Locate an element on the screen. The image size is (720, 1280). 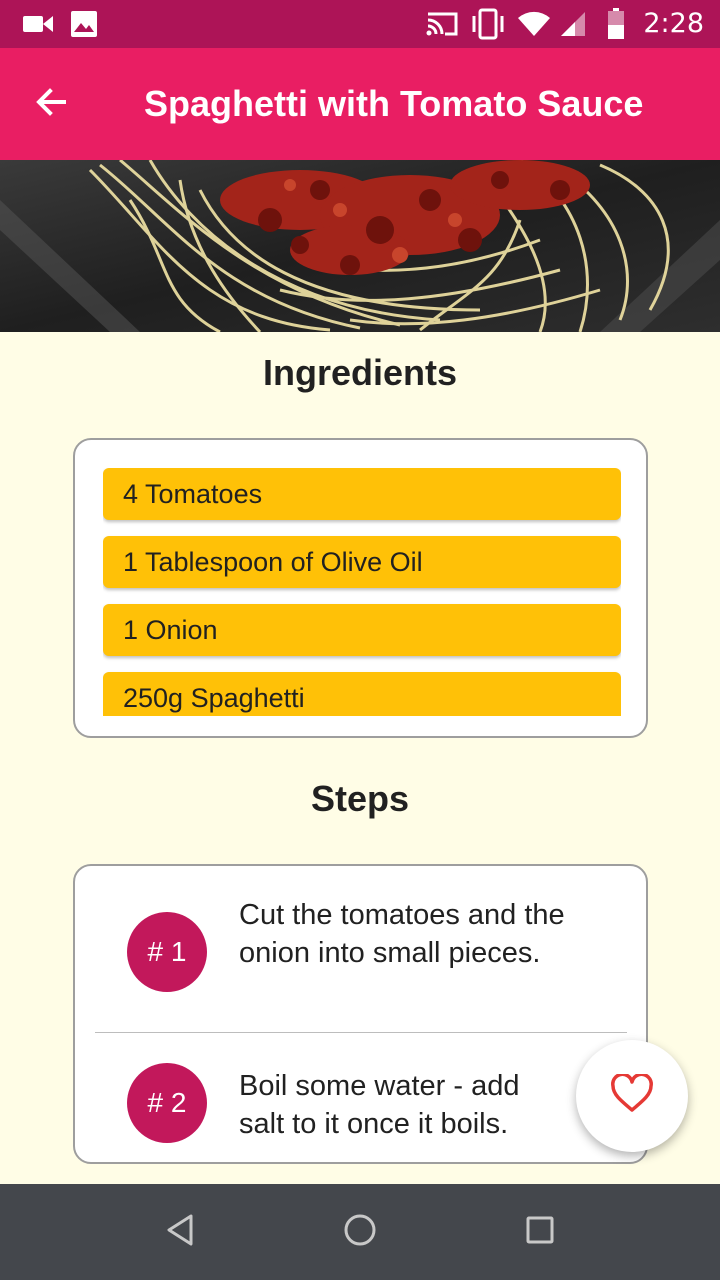
recipe-hero-image is located at coordinates (360, 246).